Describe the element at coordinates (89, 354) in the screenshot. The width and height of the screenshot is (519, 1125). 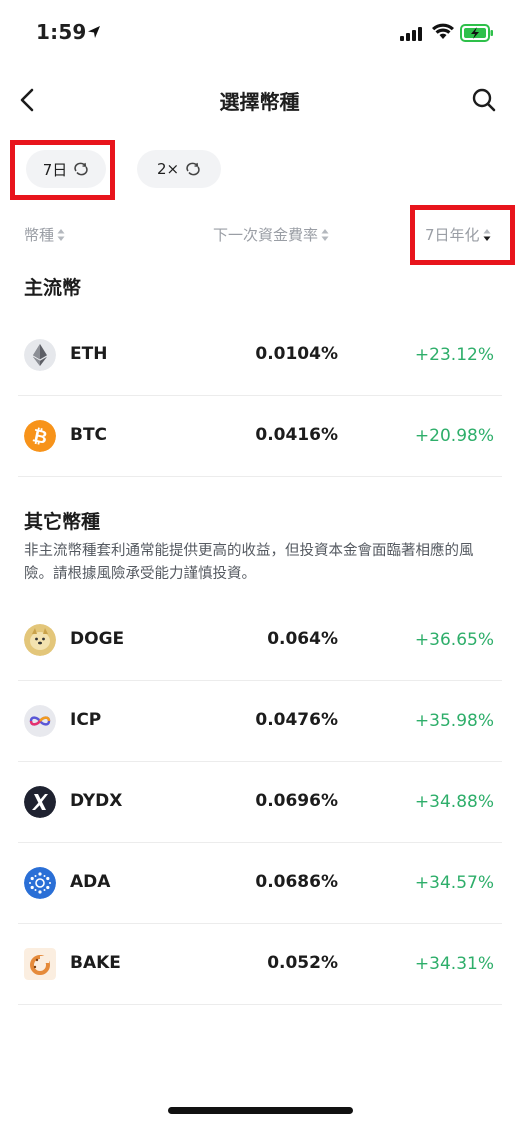
I see `coin-name: ETH` at that location.